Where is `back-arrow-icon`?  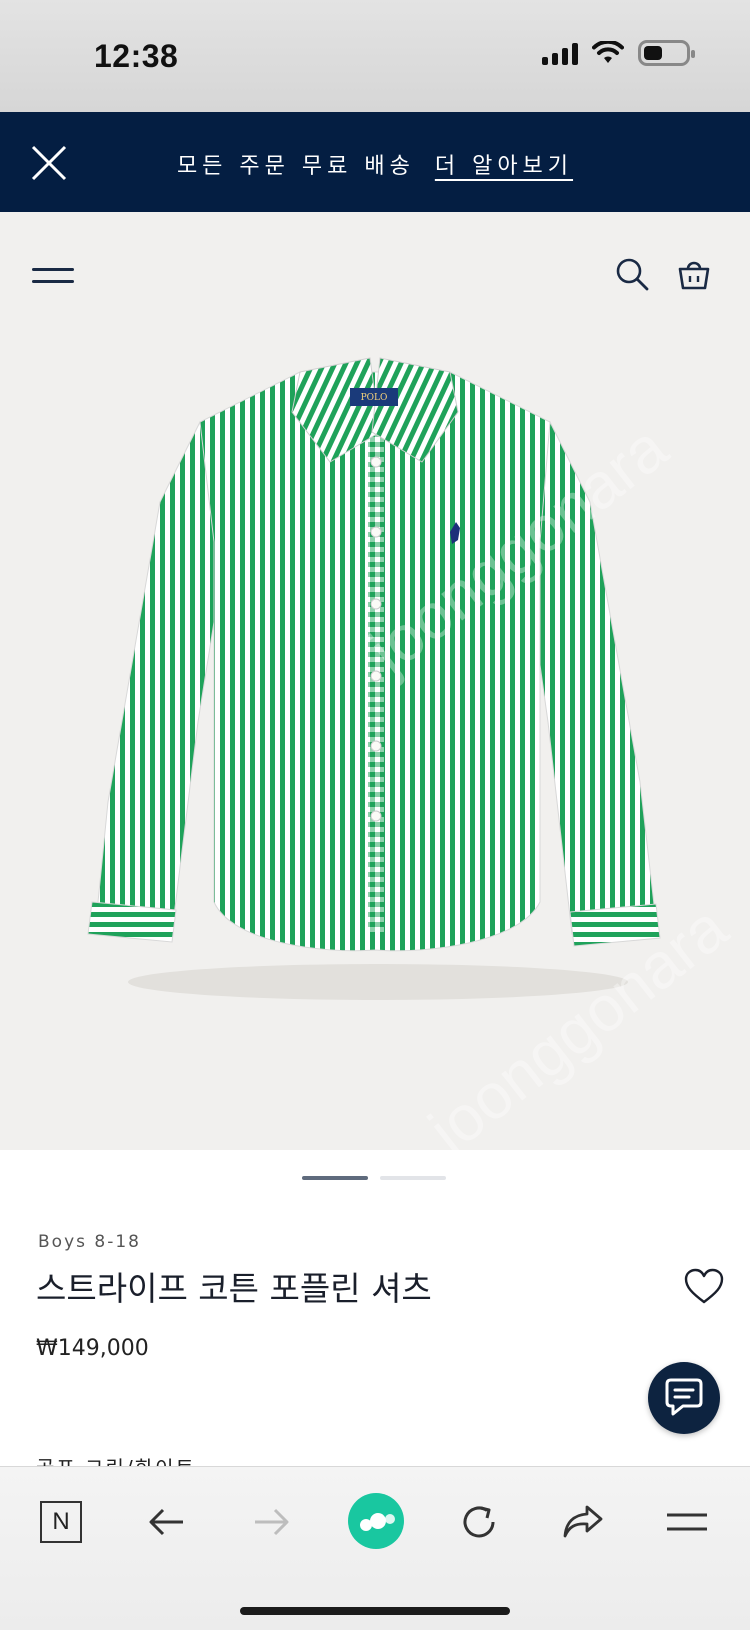
back-arrow-icon is located at coordinates (166, 1522).